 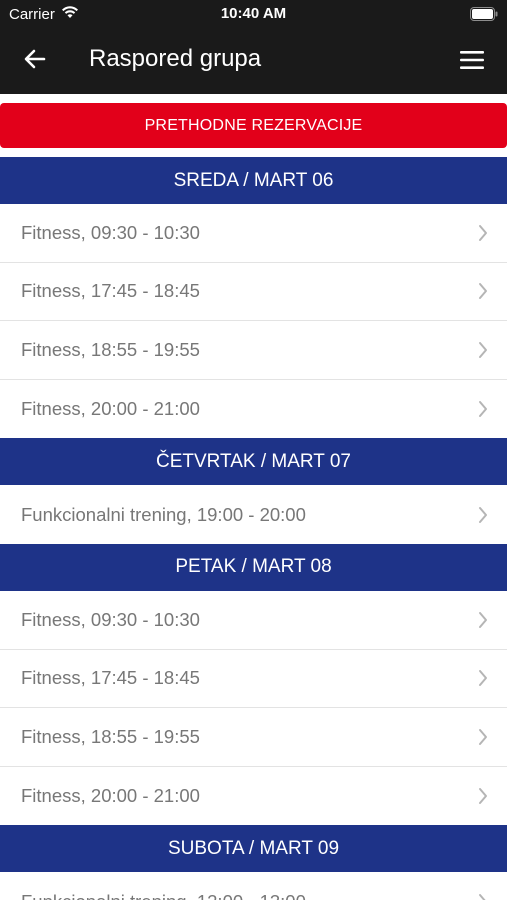 I want to click on day-header: ČETVRTAK / MART 07, so click(x=253, y=462).